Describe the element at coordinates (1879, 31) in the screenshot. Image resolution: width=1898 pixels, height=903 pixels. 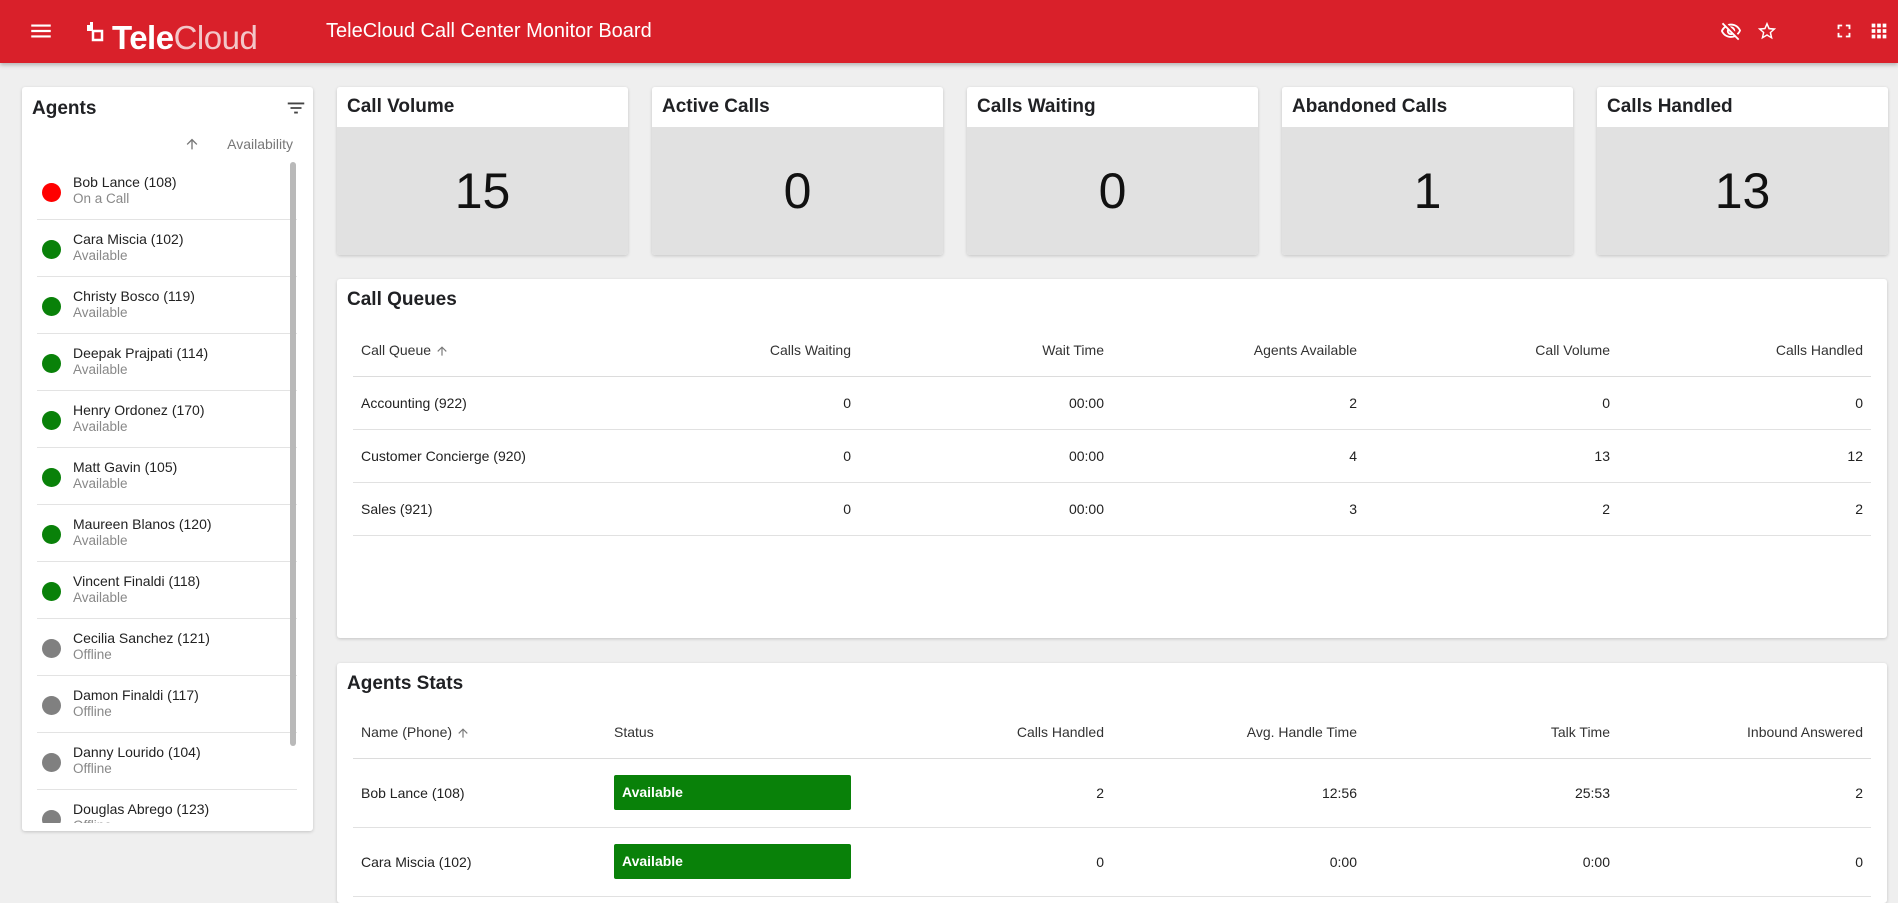
I see `apps-grid-icon` at that location.